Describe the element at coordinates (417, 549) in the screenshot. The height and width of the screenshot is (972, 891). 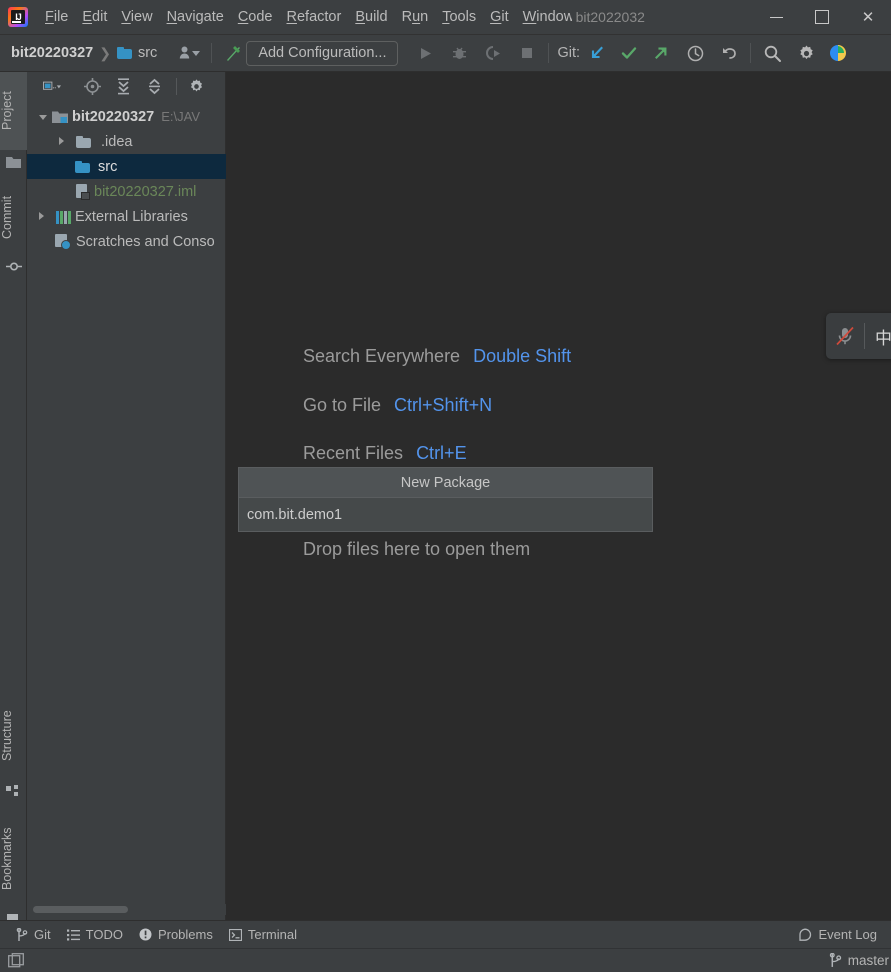
I see `hint-drop-files: Drop files here to open them` at that location.